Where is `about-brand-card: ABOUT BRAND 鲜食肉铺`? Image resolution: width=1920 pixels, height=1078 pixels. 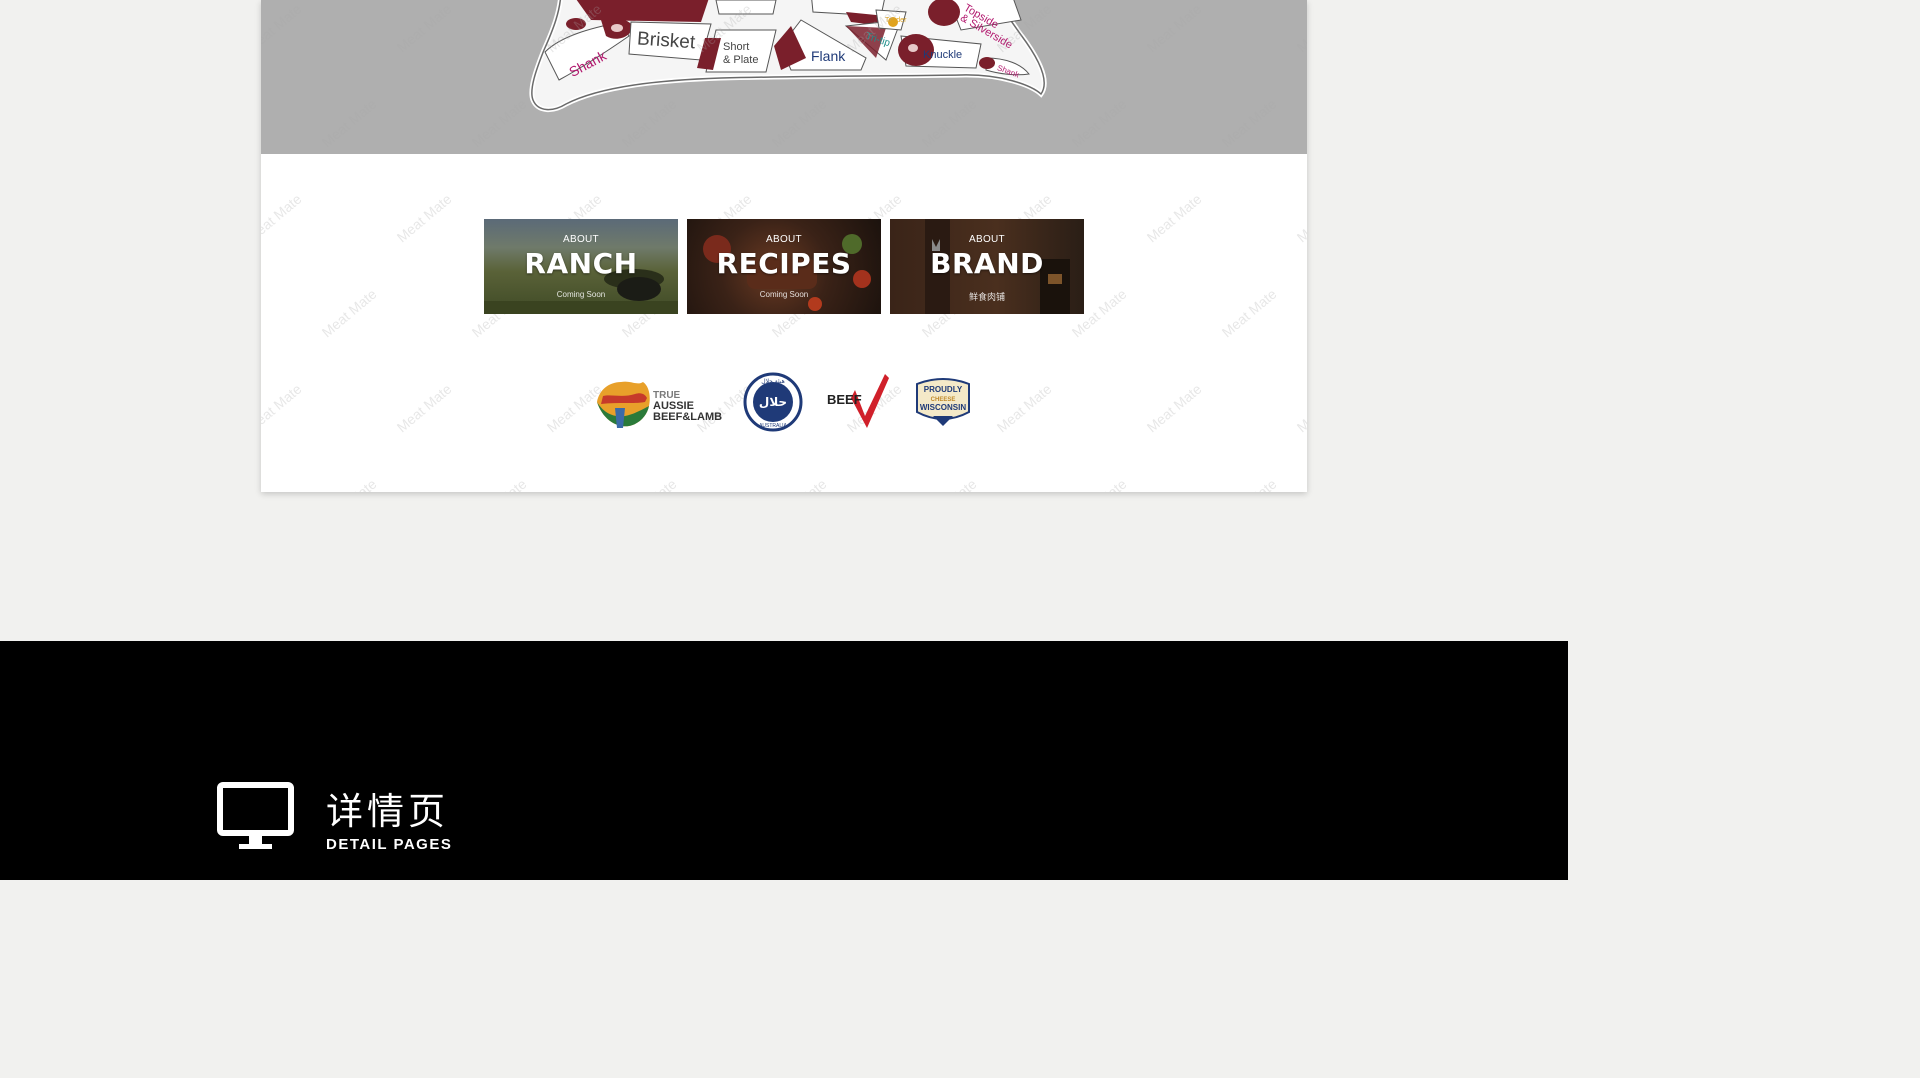 about-brand-card: ABOUT BRAND 鲜食肉铺 is located at coordinates (987, 266).